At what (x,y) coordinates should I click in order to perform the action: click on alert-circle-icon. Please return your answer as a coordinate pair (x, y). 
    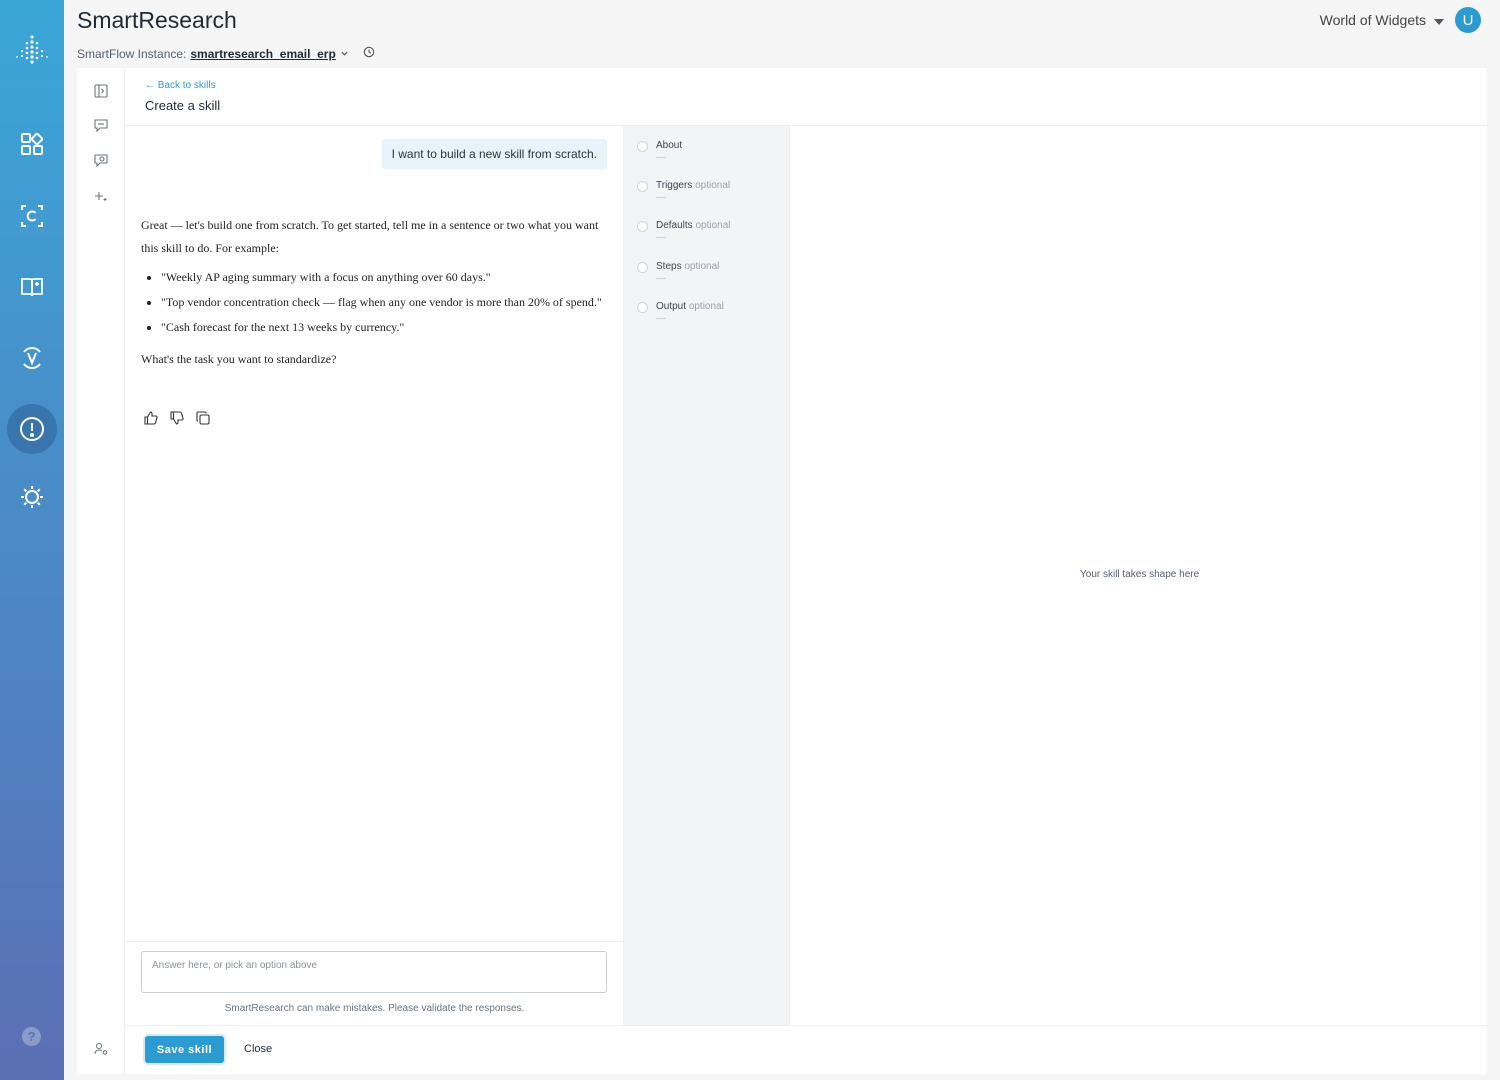
    Looking at the image, I should click on (32, 429).